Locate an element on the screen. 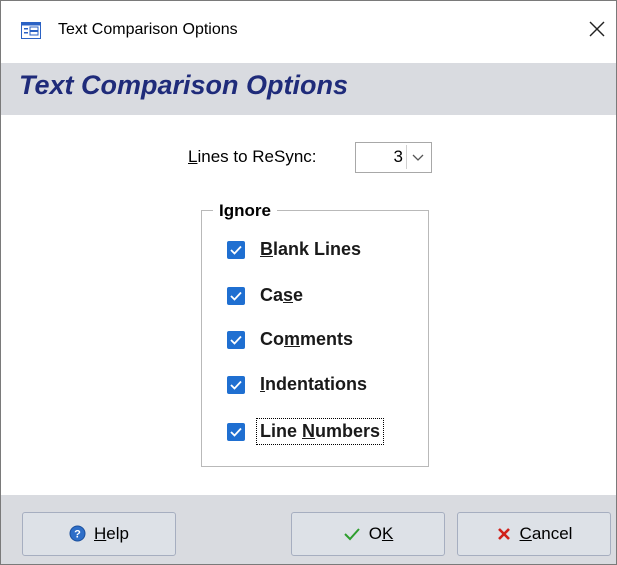 The width and height of the screenshot is (617, 565). checkmark-icon is located at coordinates (351, 534).